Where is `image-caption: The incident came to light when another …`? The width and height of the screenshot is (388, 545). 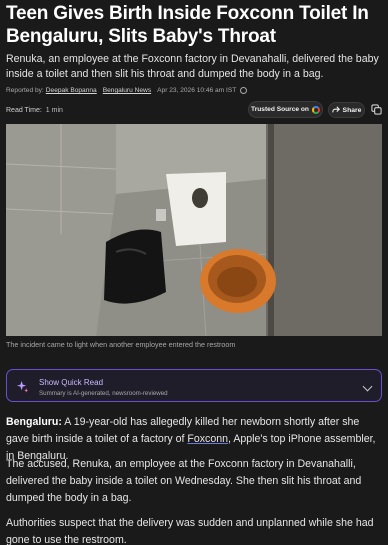 image-caption: The incident came to light when another … is located at coordinates (121, 344).